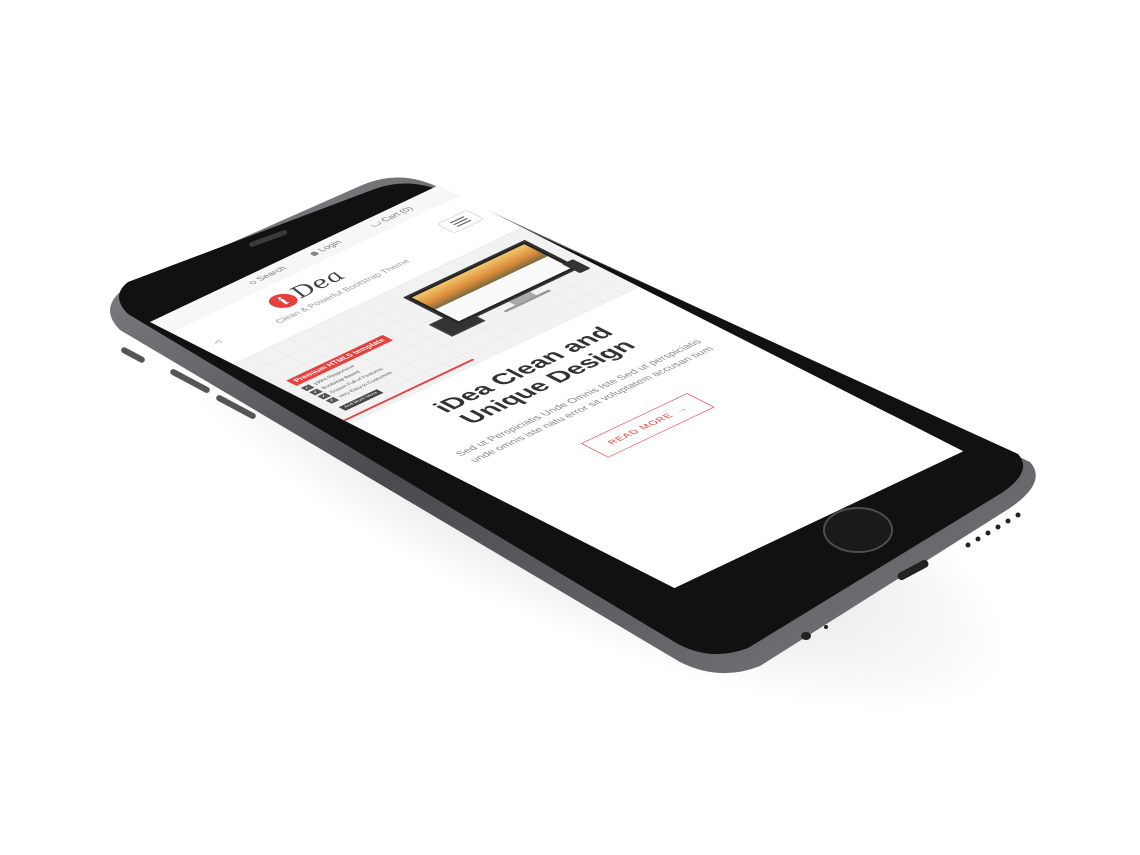  Describe the element at coordinates (806, 636) in the screenshot. I see `headphone-jack` at that location.